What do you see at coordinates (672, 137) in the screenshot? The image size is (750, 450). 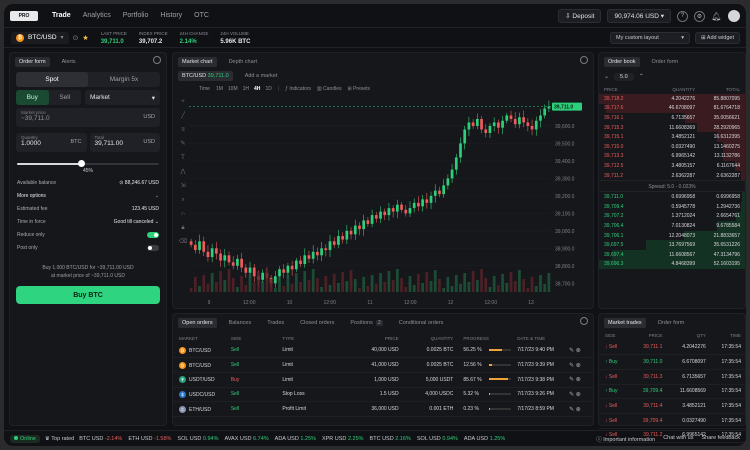 I see `ask-row: 39,715.1 3.4852121 16.6312395` at bounding box center [672, 137].